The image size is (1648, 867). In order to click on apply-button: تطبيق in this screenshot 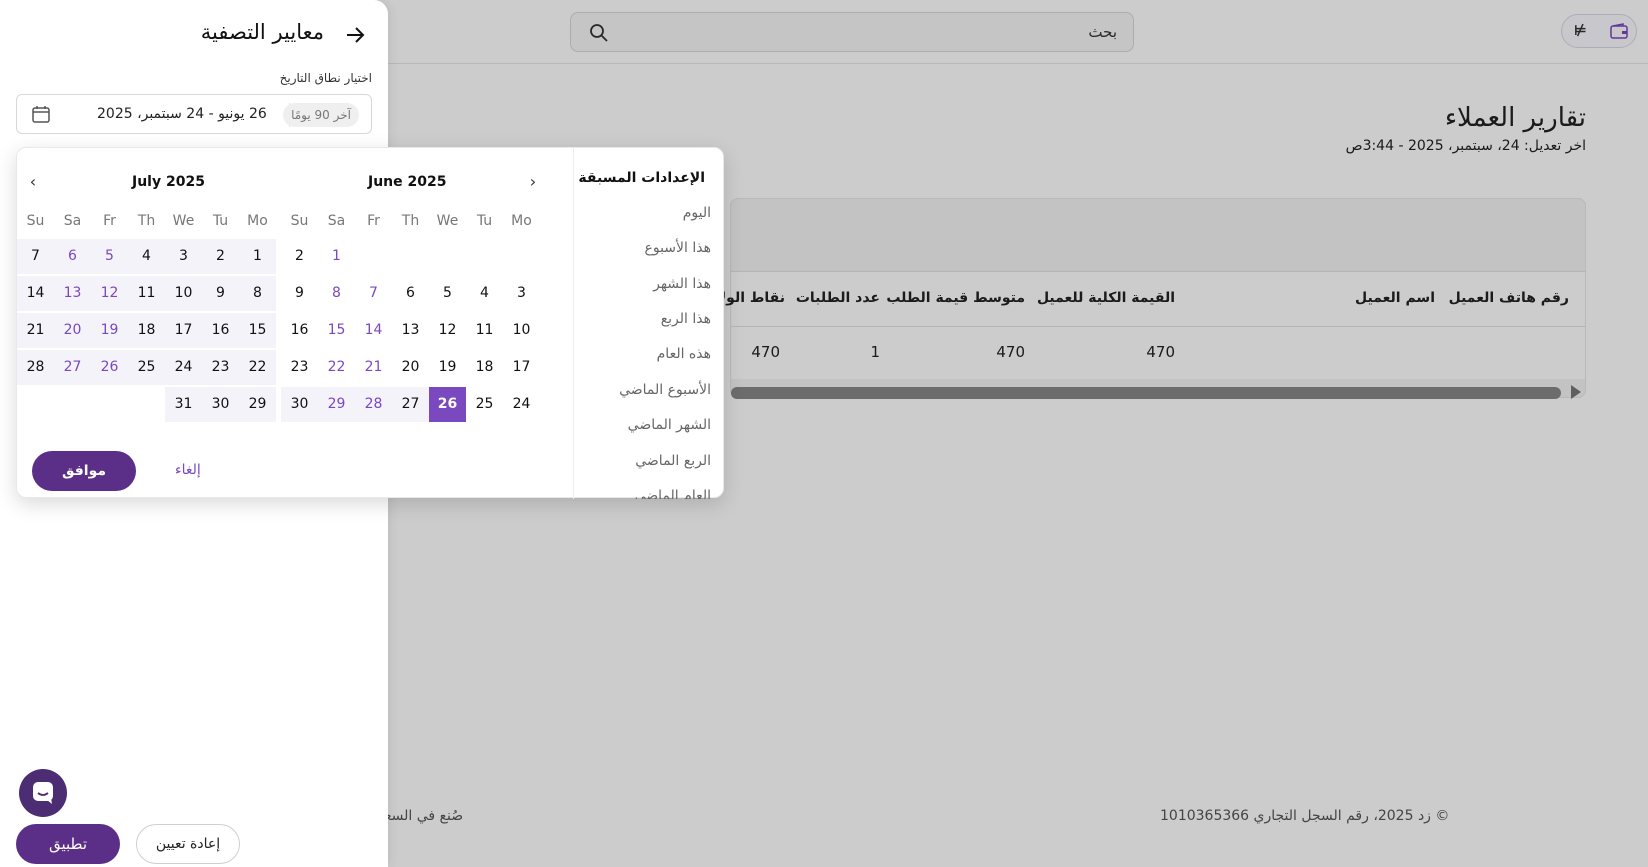, I will do `click(68, 844)`.